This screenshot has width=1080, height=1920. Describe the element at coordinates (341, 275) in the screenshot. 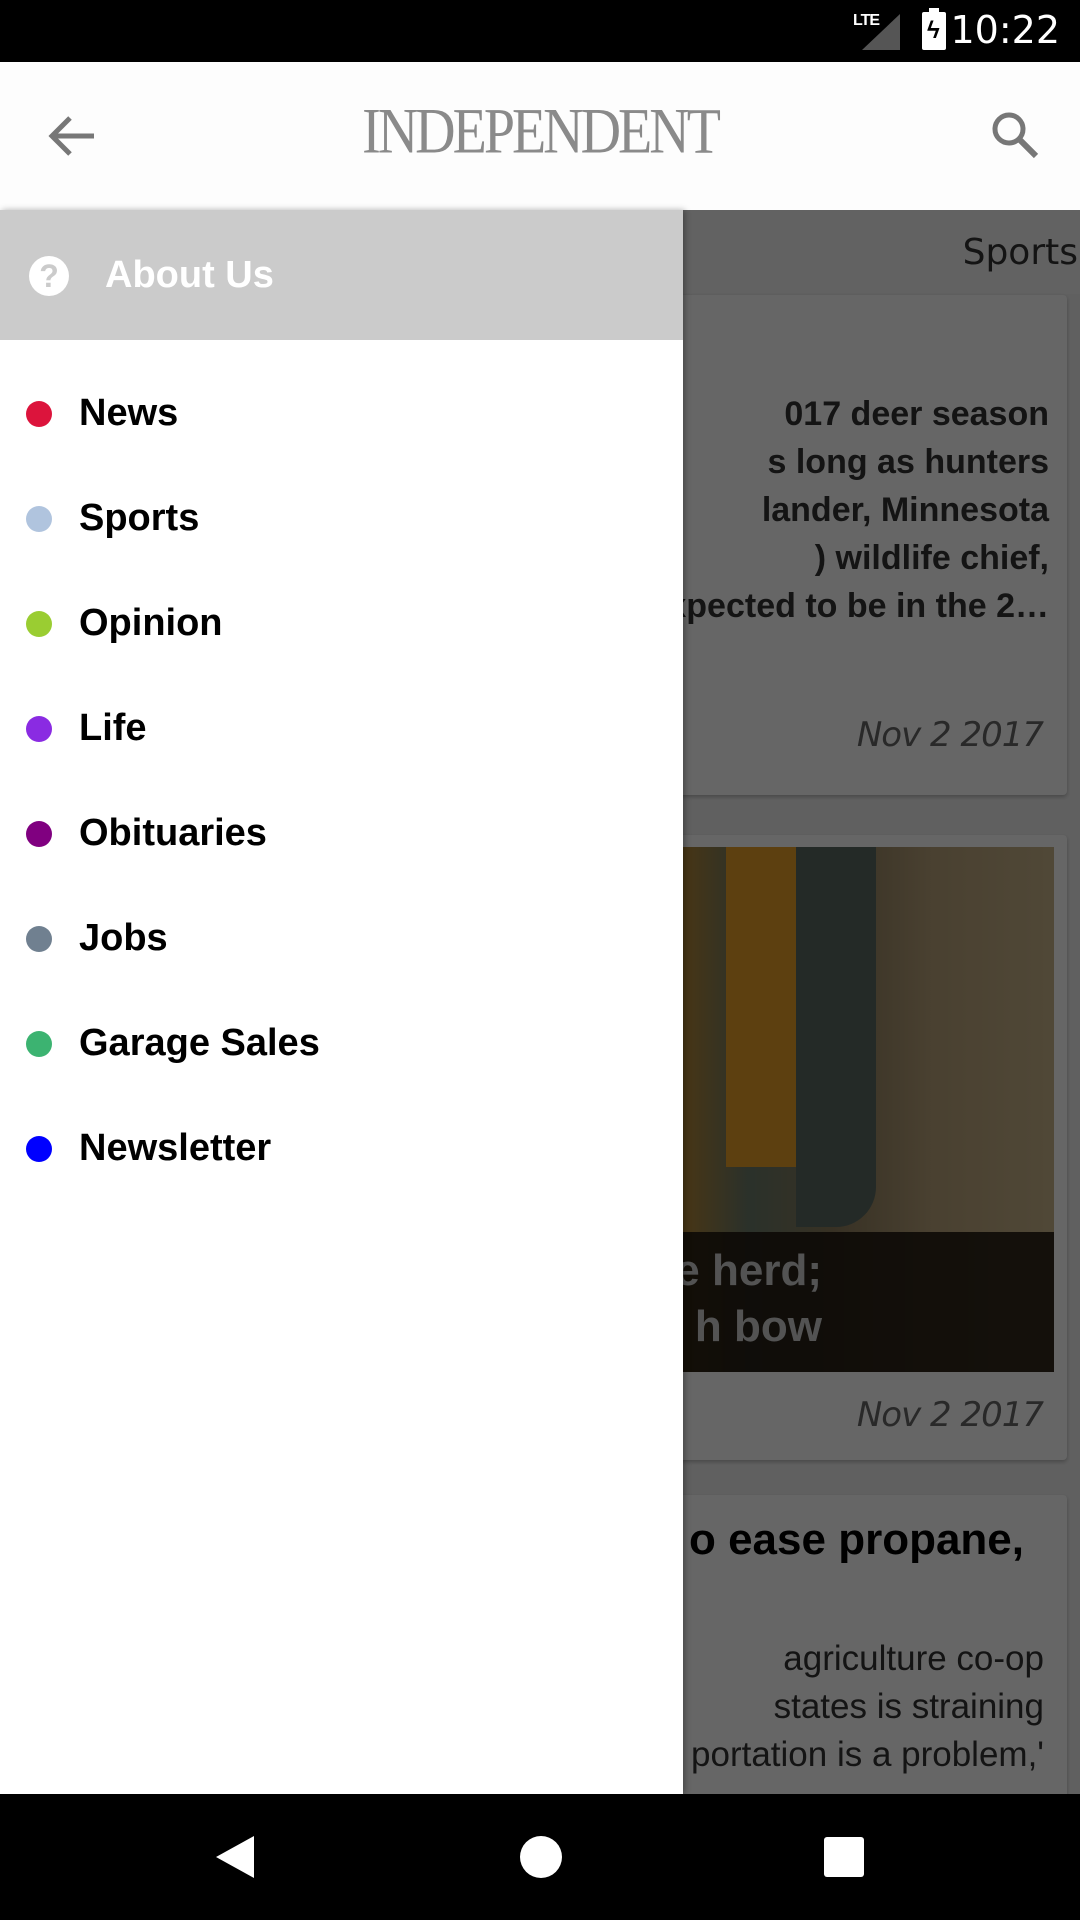

I see `drawer-item-about-us: ? About Us` at that location.